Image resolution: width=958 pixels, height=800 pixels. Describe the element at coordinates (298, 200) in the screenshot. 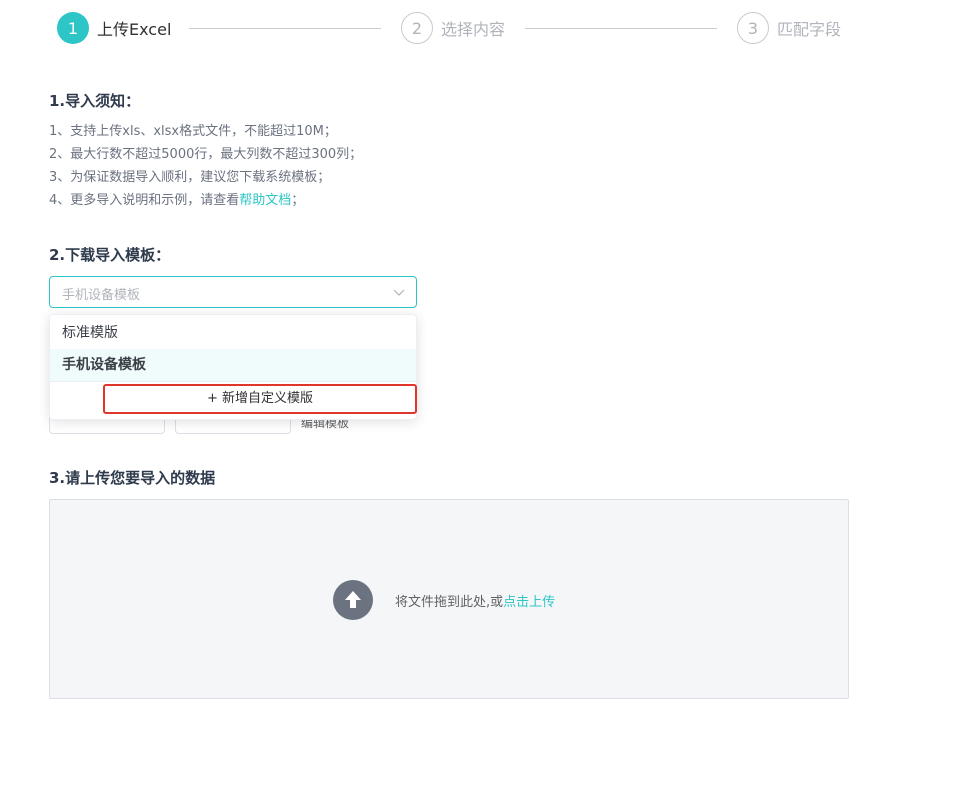

I see `notice-line-4-suffix: ；` at that location.